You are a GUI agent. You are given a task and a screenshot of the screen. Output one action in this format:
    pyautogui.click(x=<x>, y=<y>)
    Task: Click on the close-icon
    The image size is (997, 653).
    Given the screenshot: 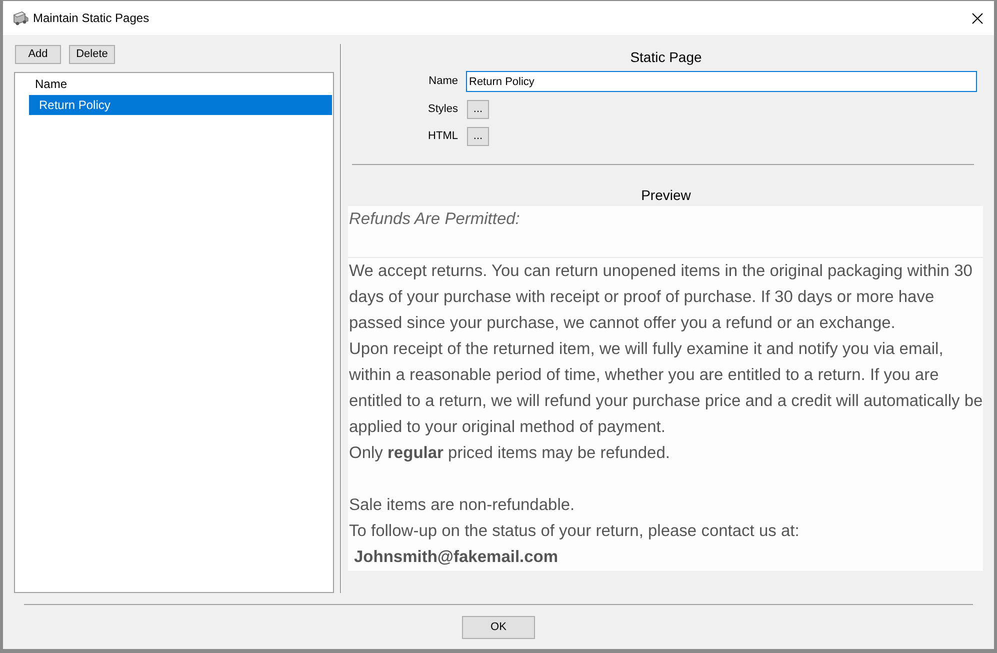 What is the action you would take?
    pyautogui.click(x=977, y=18)
    